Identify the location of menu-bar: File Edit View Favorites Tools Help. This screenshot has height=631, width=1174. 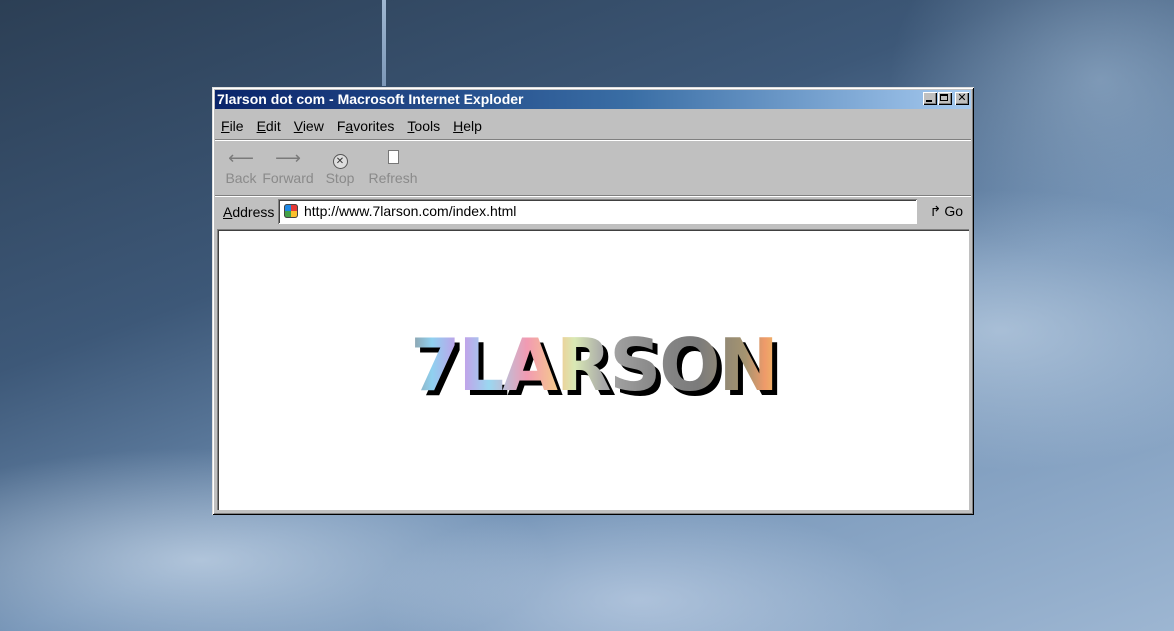
(593, 126).